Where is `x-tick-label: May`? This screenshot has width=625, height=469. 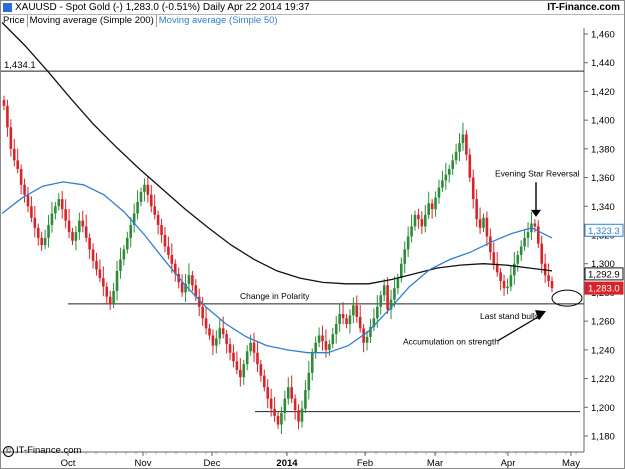
x-tick-label: May is located at coordinates (571, 463).